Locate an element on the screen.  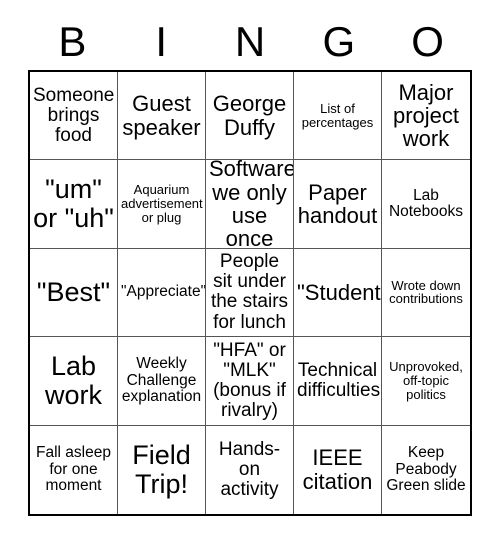
bingo-cell-label: Technical difficulties is located at coordinates (339, 380).